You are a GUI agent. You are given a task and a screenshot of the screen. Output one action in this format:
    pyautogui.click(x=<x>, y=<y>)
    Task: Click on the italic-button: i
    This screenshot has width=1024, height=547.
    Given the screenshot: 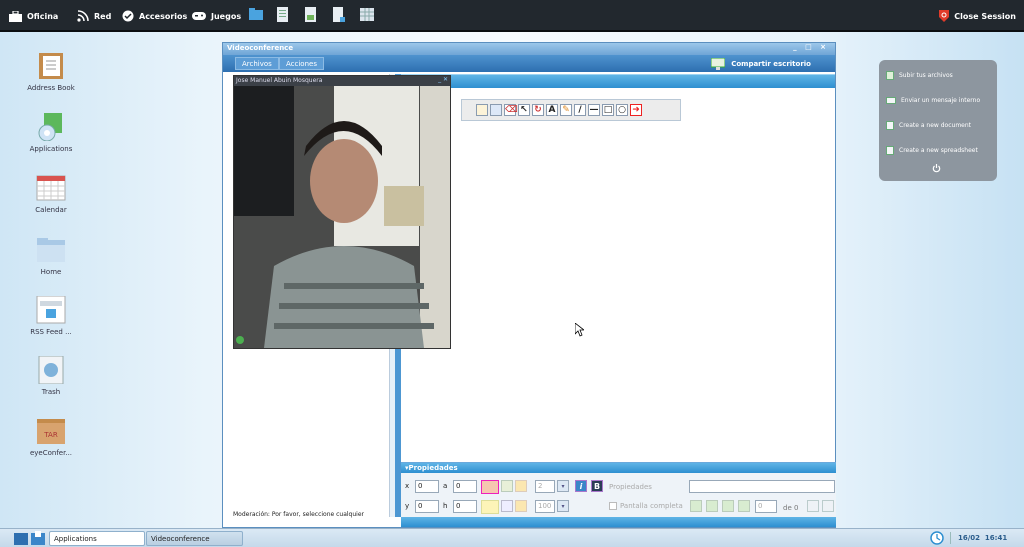 What is the action you would take?
    pyautogui.click(x=581, y=486)
    